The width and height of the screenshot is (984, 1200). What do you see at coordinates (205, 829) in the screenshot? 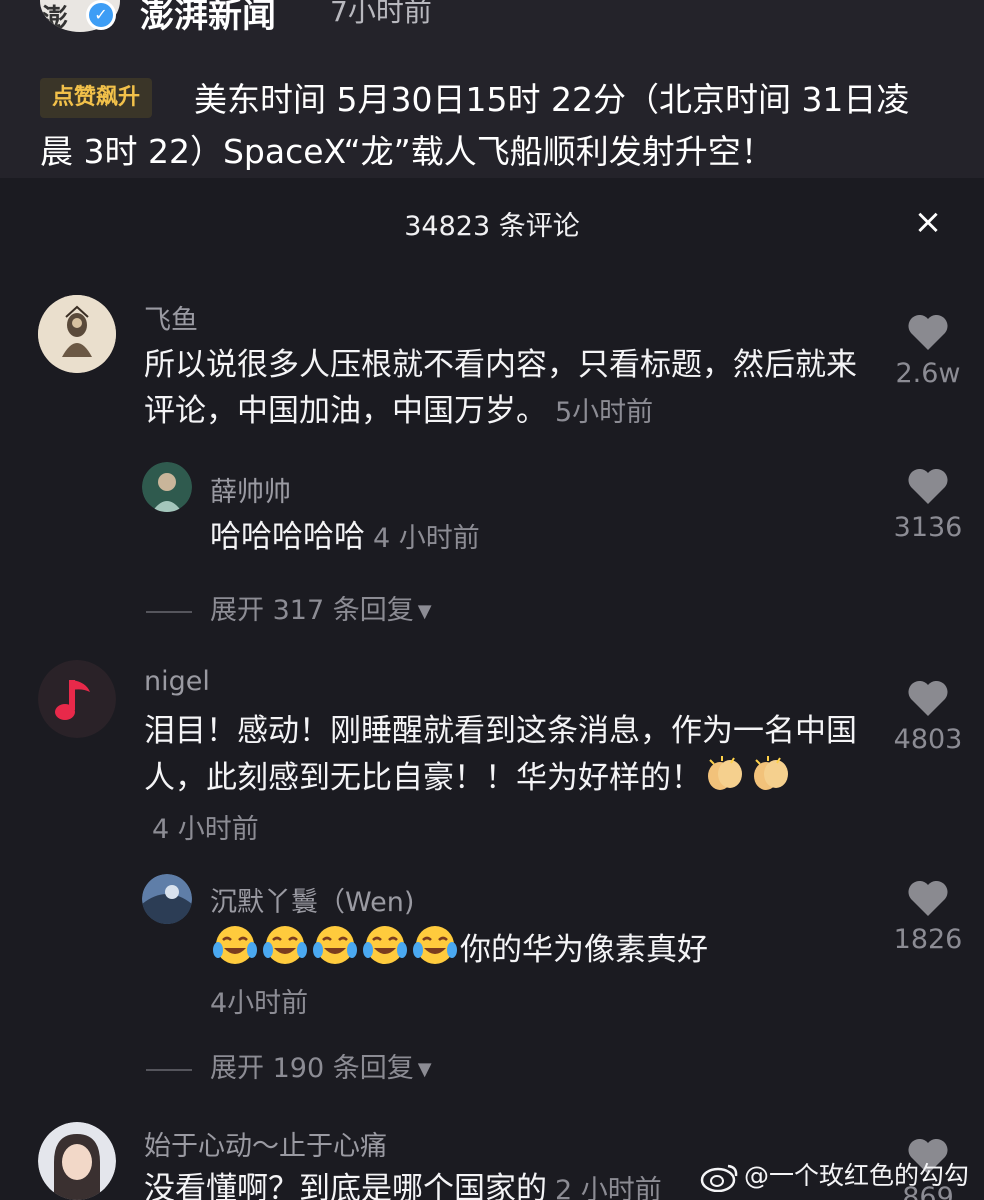
I see `comment-time: 4 小时前` at bounding box center [205, 829].